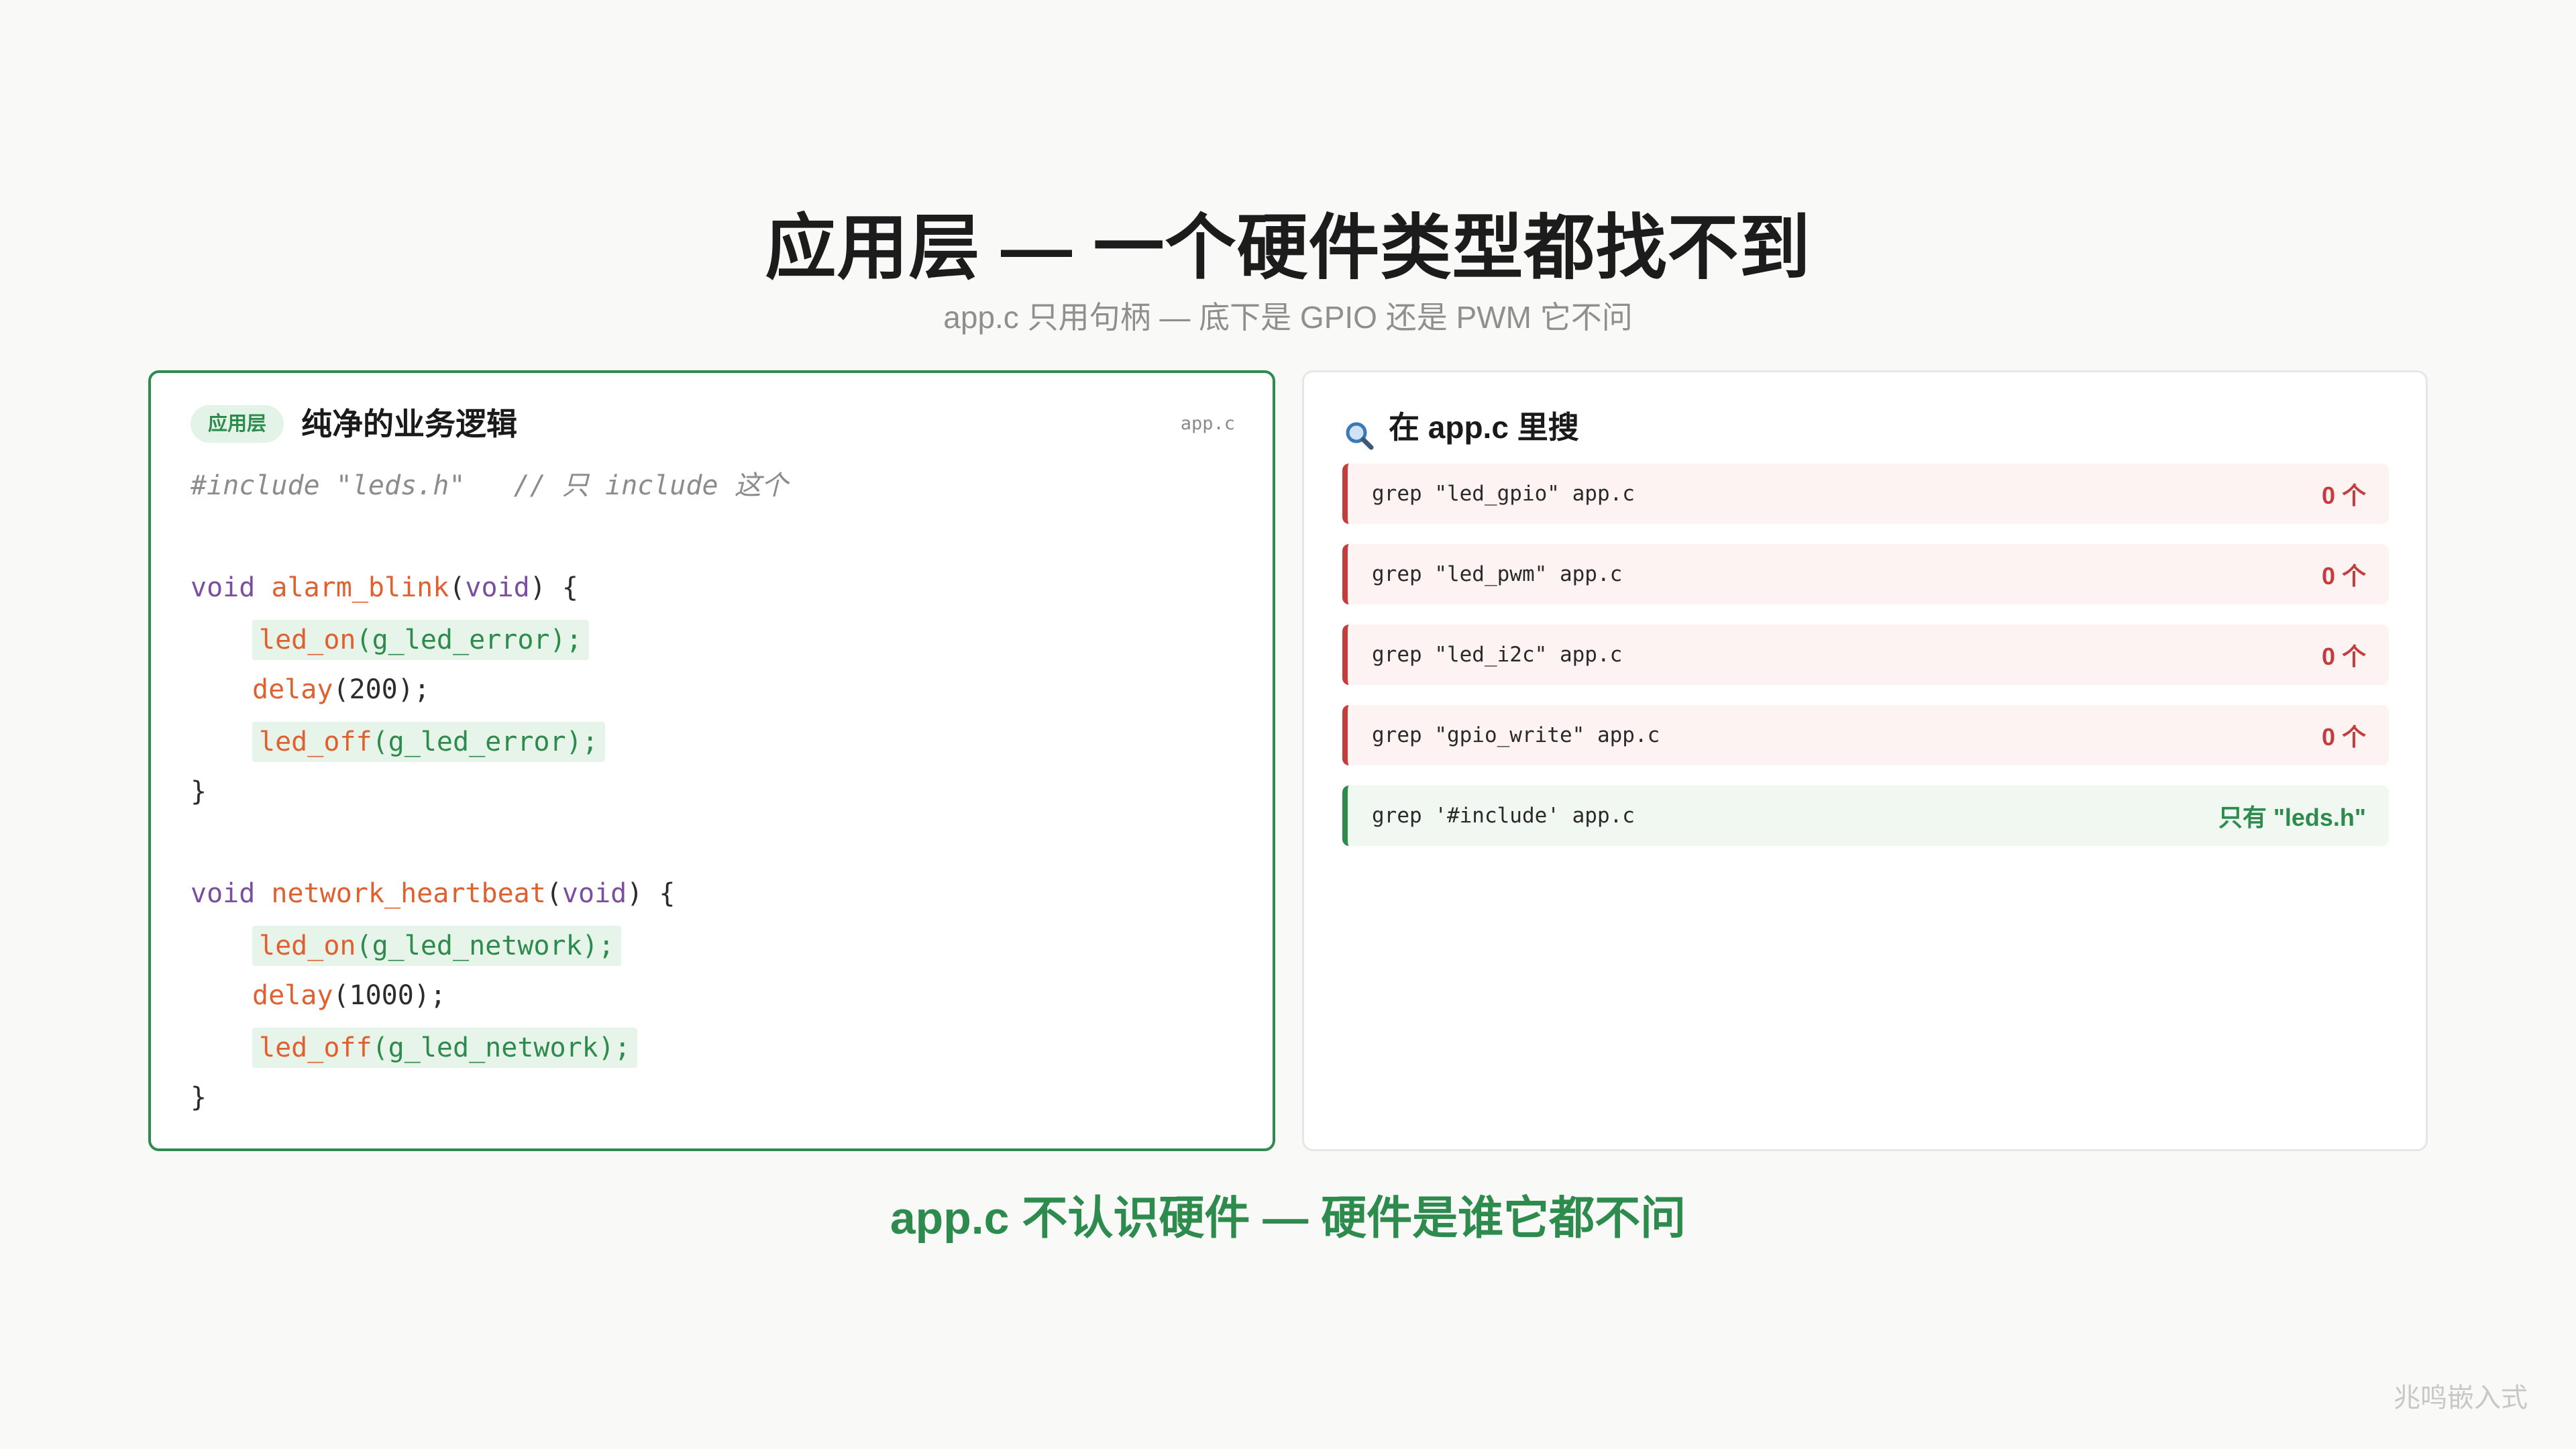  I want to click on summary-caption: app.c 不认识硬件 — 硬件是谁它都不问, so click(1288, 1218).